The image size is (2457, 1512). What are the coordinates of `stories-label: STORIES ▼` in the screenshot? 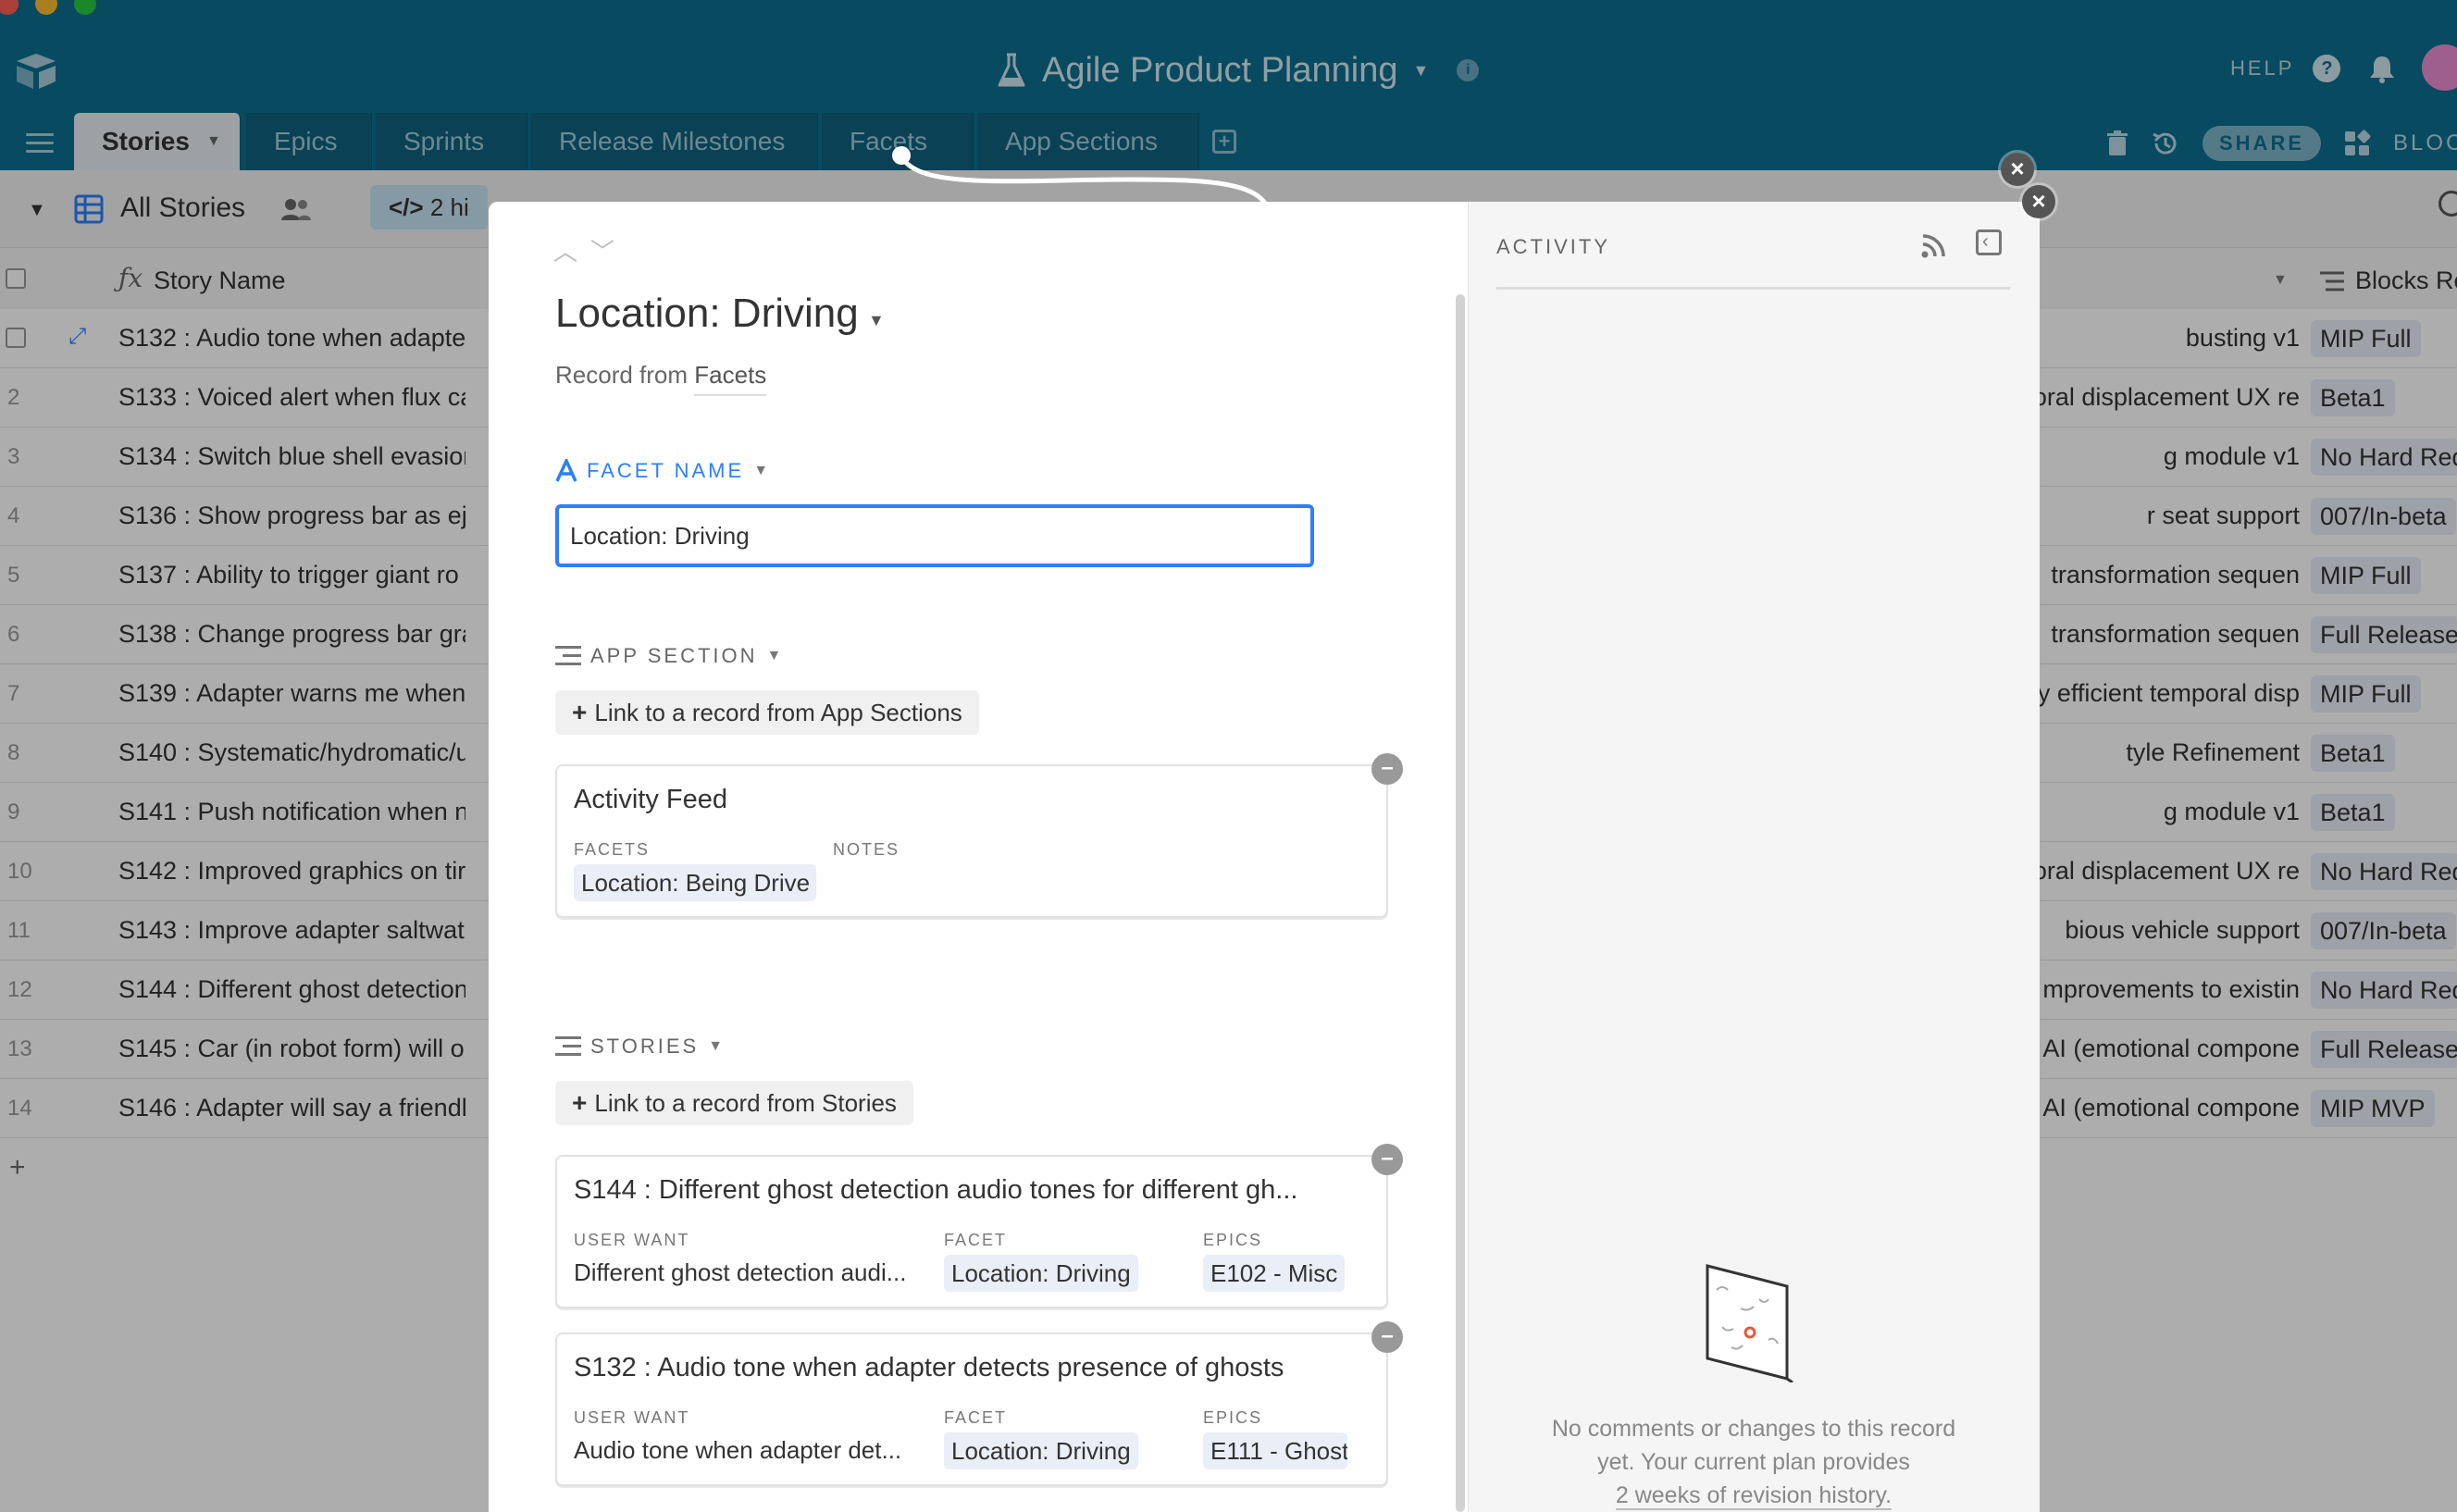 It's located at (640, 1047).